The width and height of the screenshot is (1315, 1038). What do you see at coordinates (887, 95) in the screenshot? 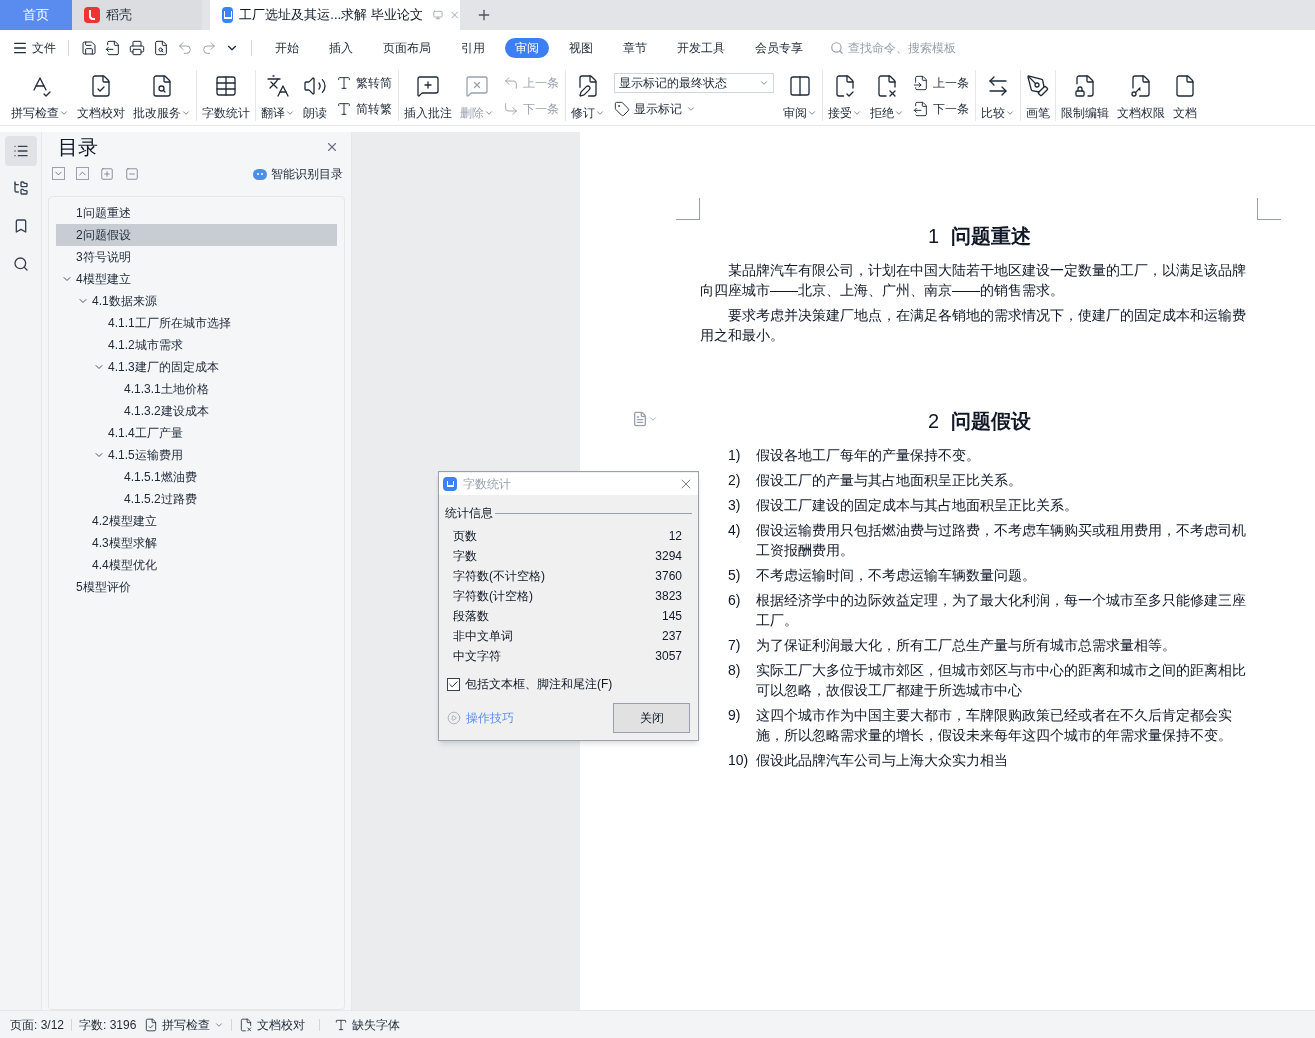
I see `ribbon-button: 拒绝` at bounding box center [887, 95].